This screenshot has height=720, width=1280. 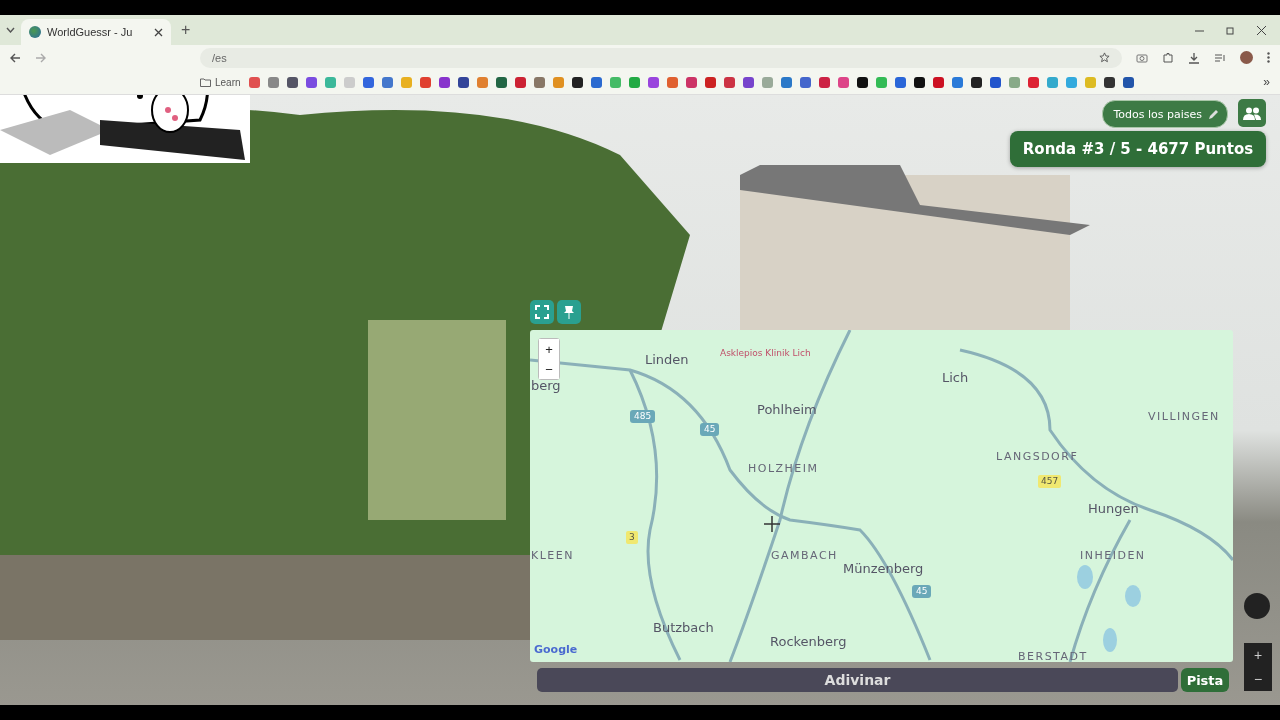 I want to click on expand-map-button, so click(x=542, y=312).